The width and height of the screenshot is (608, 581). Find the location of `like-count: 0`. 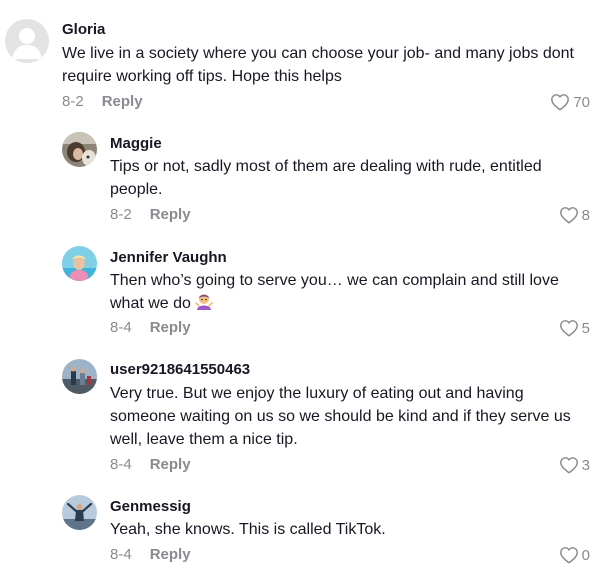

like-count: 0 is located at coordinates (585, 555).